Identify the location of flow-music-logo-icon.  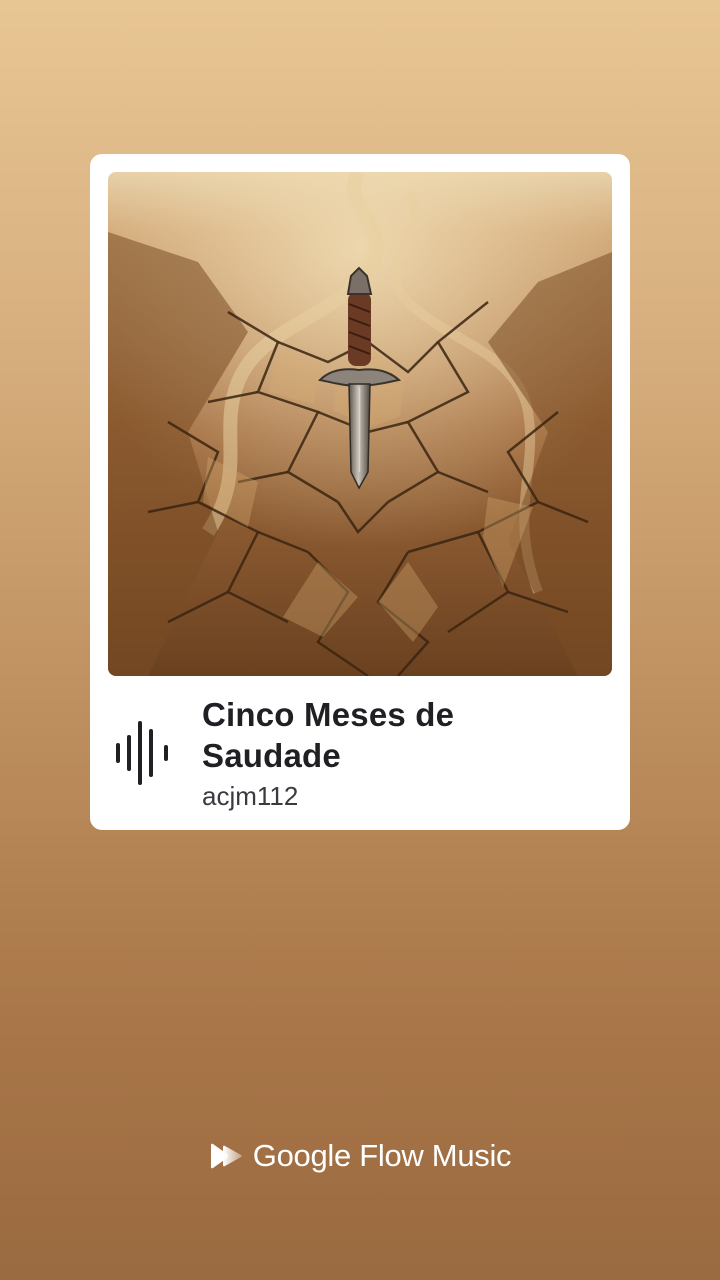
(226, 1156).